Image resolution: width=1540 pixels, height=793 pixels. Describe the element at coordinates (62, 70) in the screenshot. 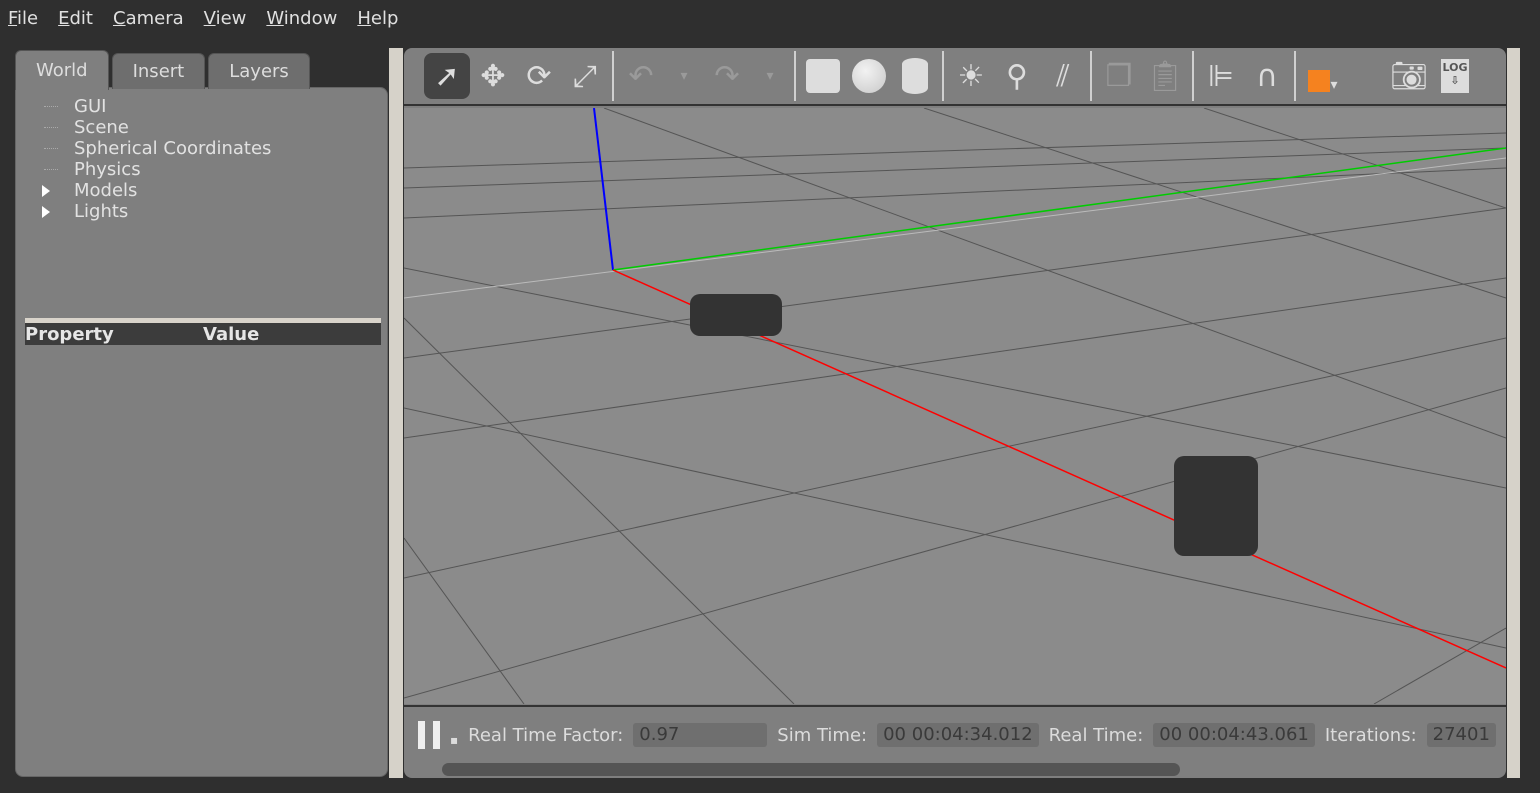

I see `tab-world: World` at that location.